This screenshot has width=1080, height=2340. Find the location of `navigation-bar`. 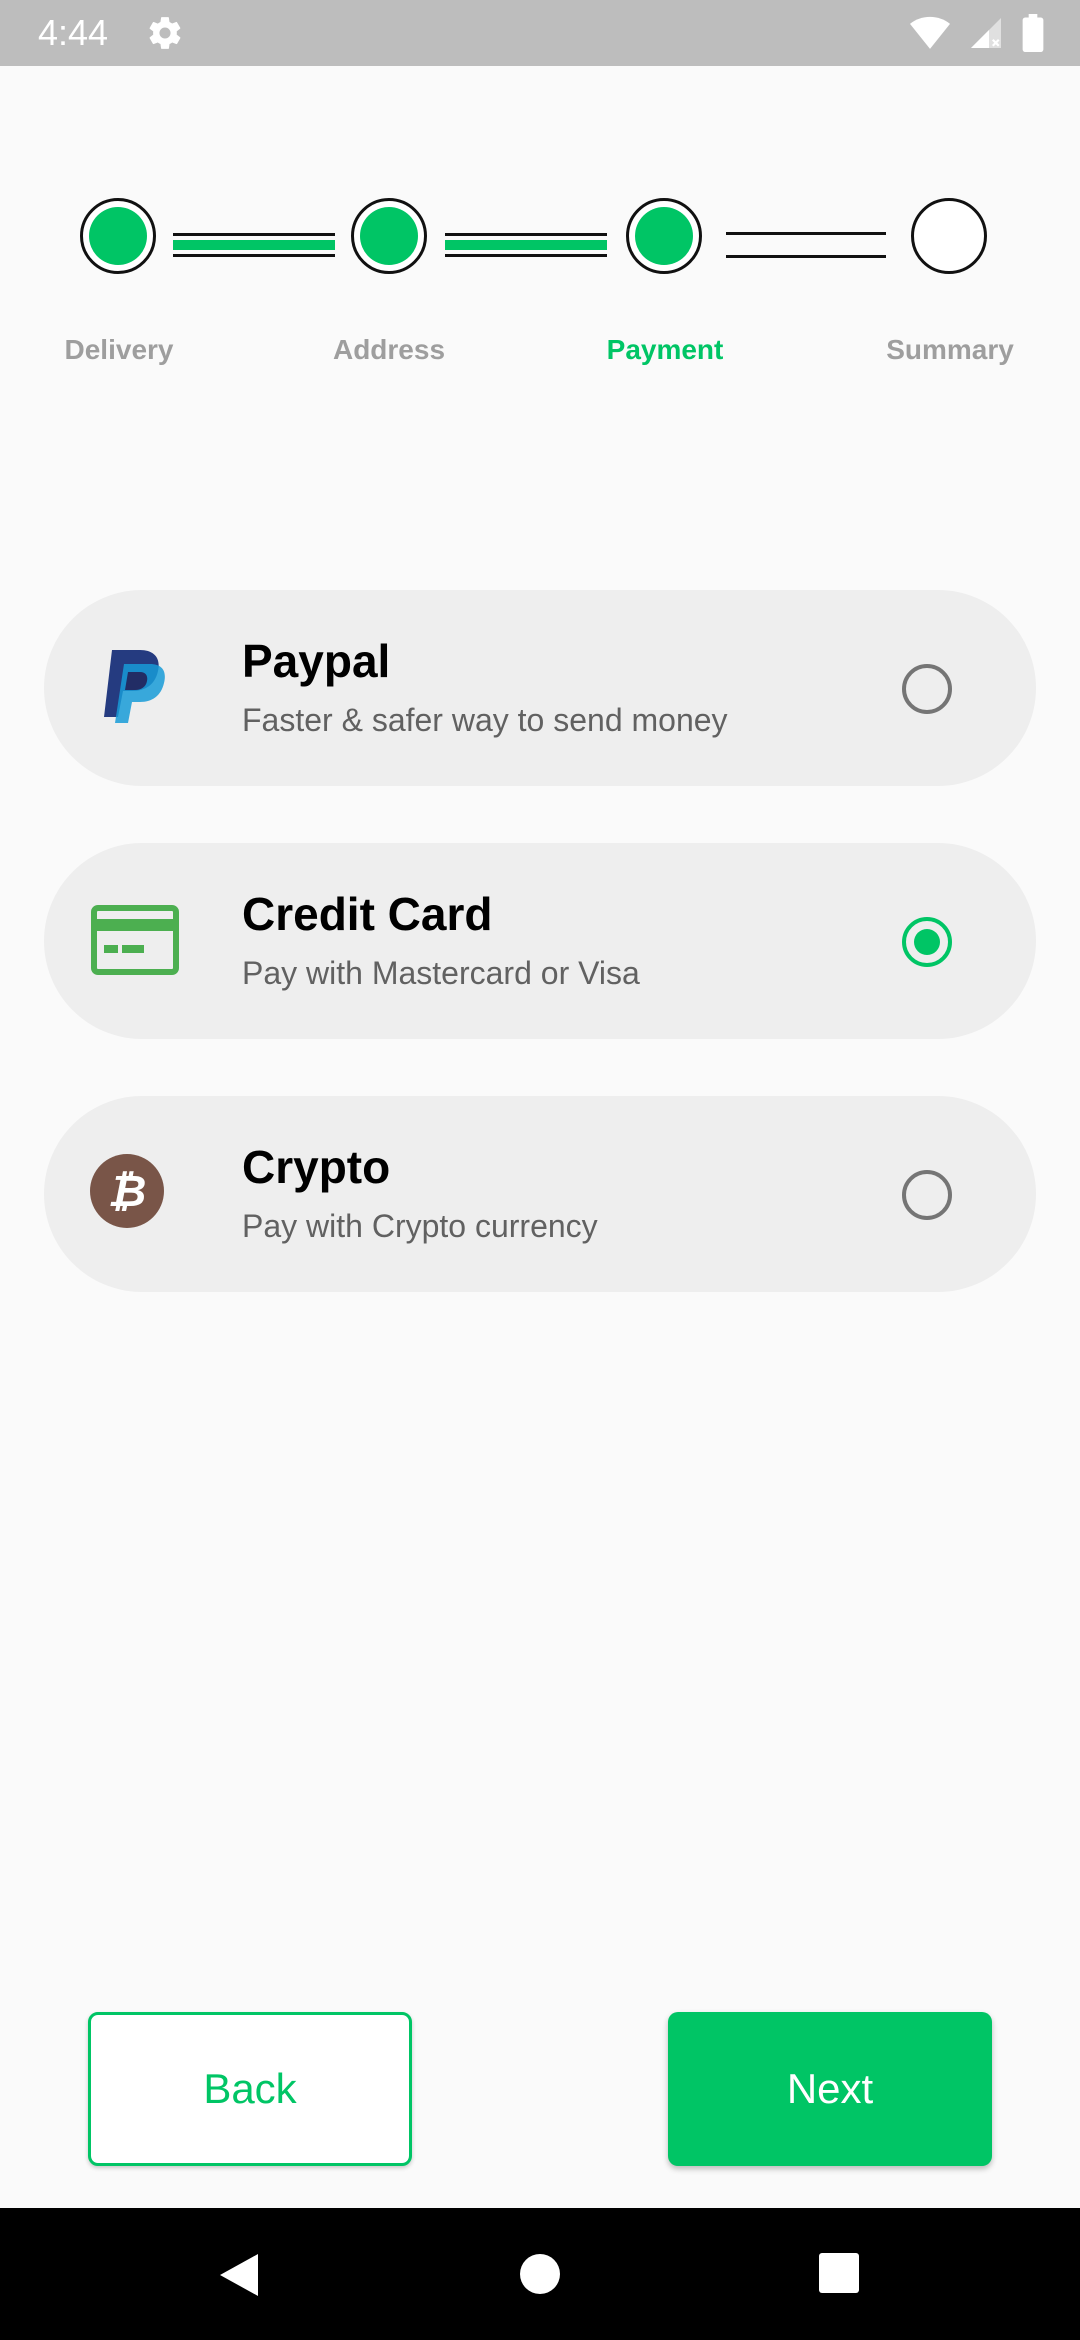

navigation-bar is located at coordinates (540, 2274).